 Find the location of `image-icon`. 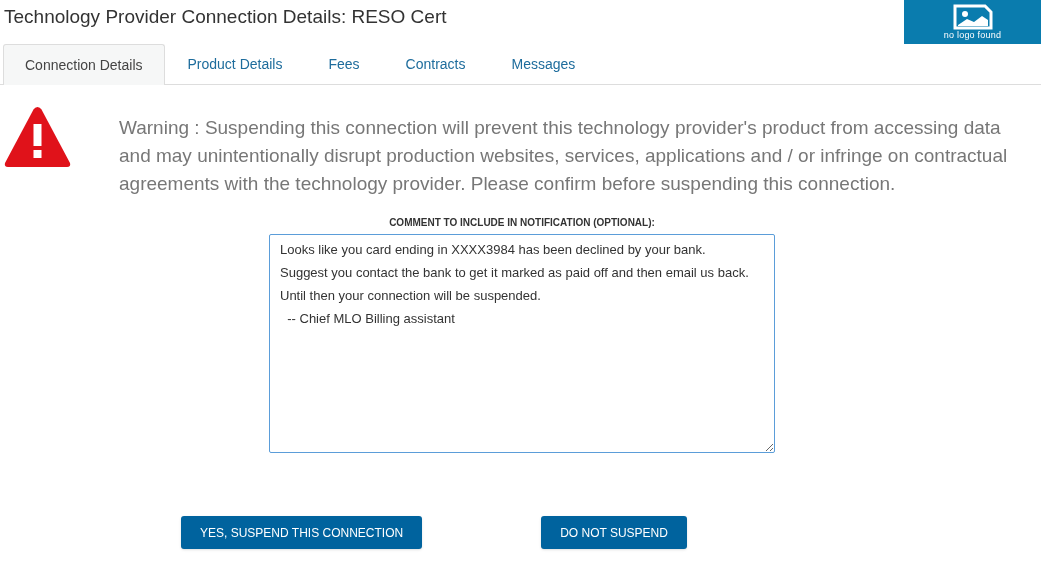

image-icon is located at coordinates (972, 17).